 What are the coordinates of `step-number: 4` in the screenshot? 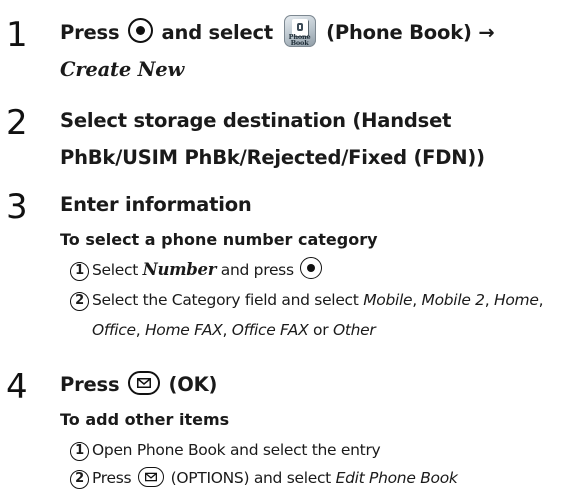 It's located at (17, 387).